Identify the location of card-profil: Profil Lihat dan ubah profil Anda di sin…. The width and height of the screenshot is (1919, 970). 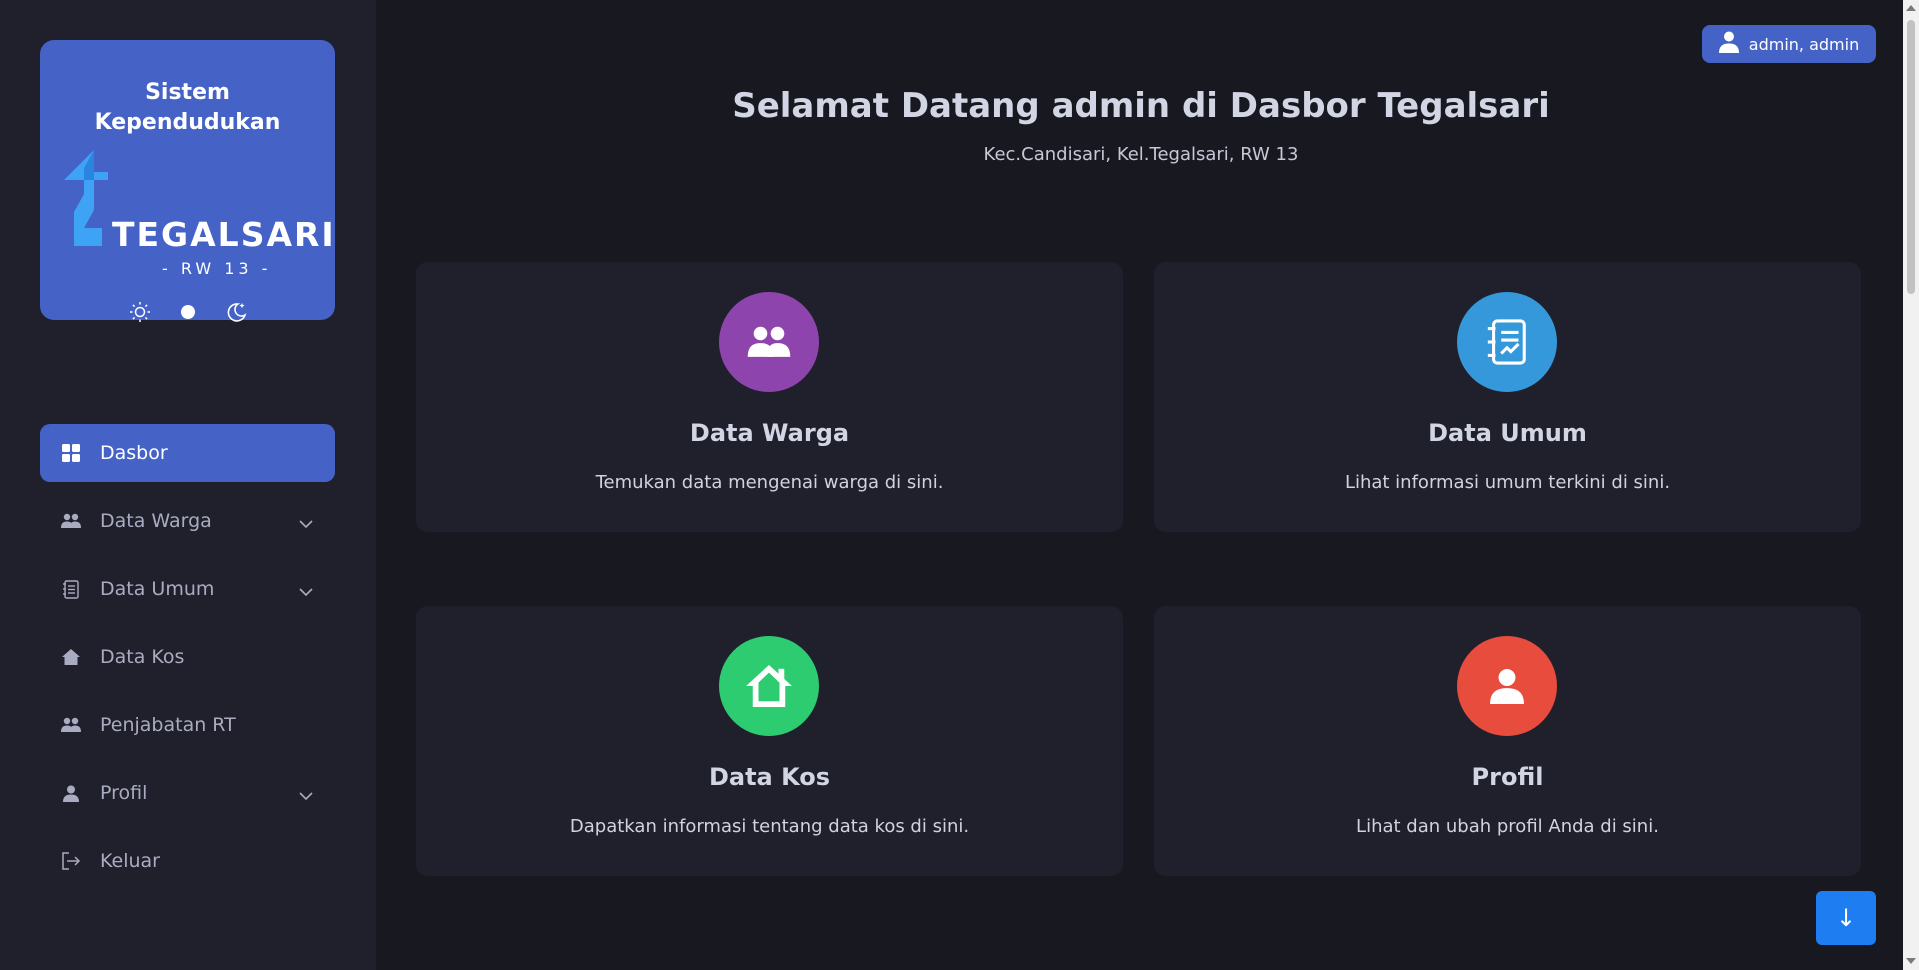
(1507, 741).